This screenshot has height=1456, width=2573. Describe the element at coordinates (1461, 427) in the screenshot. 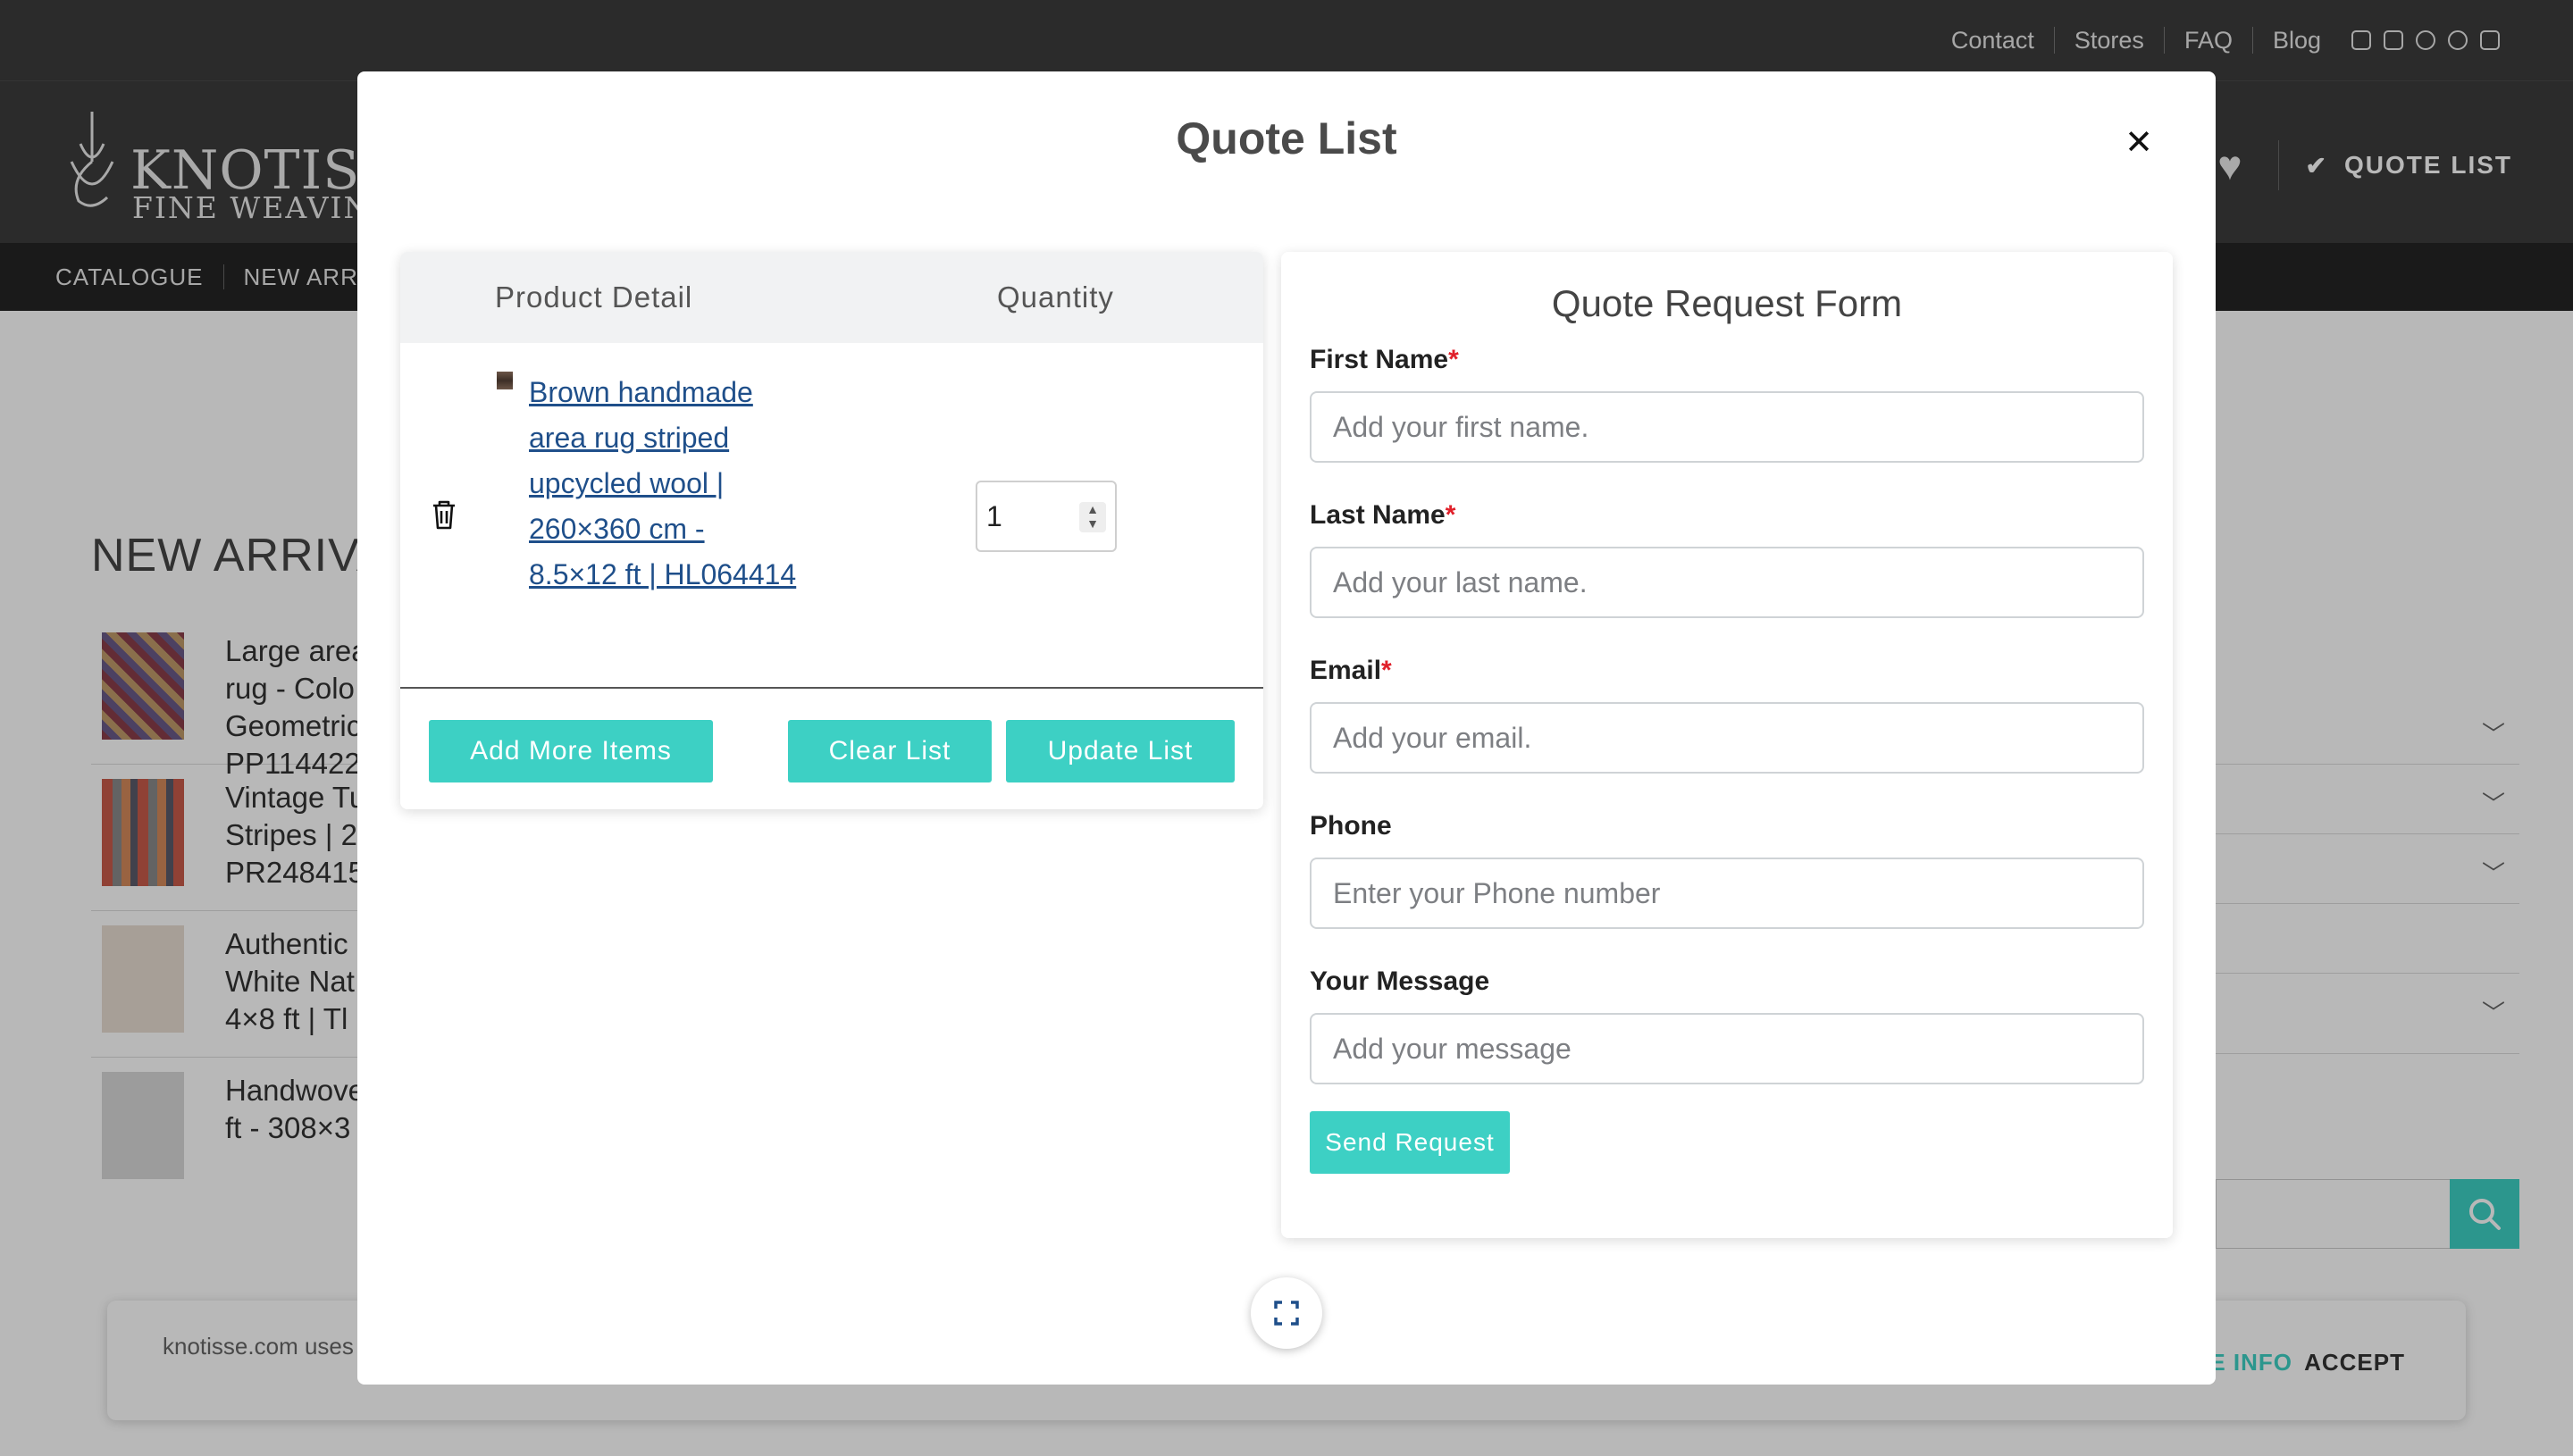

I see `first-name-placeholder: Add your first name.` at that location.